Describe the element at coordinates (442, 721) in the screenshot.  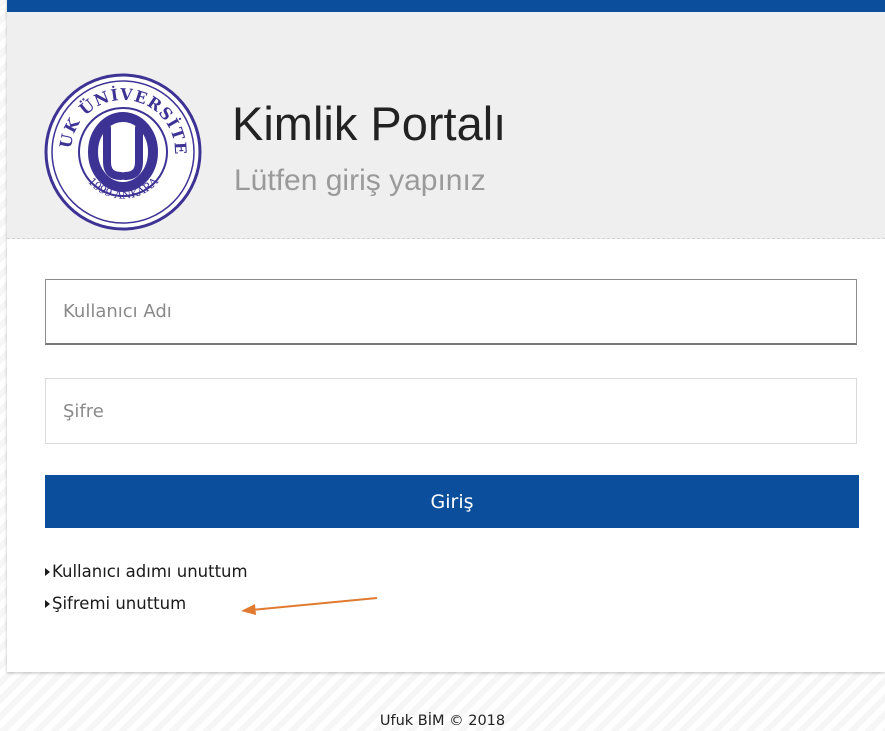
I see `footer-copyright: Ufuk BİM © 2018` at that location.